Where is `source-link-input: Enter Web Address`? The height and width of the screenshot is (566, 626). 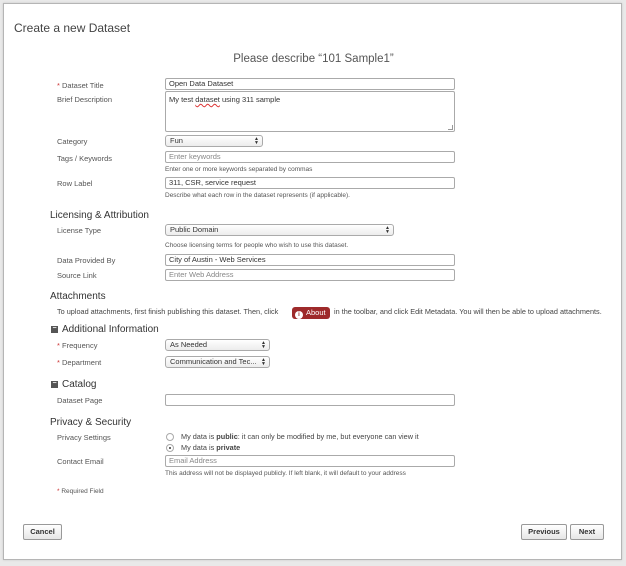
source-link-input: Enter Web Address is located at coordinates (310, 275).